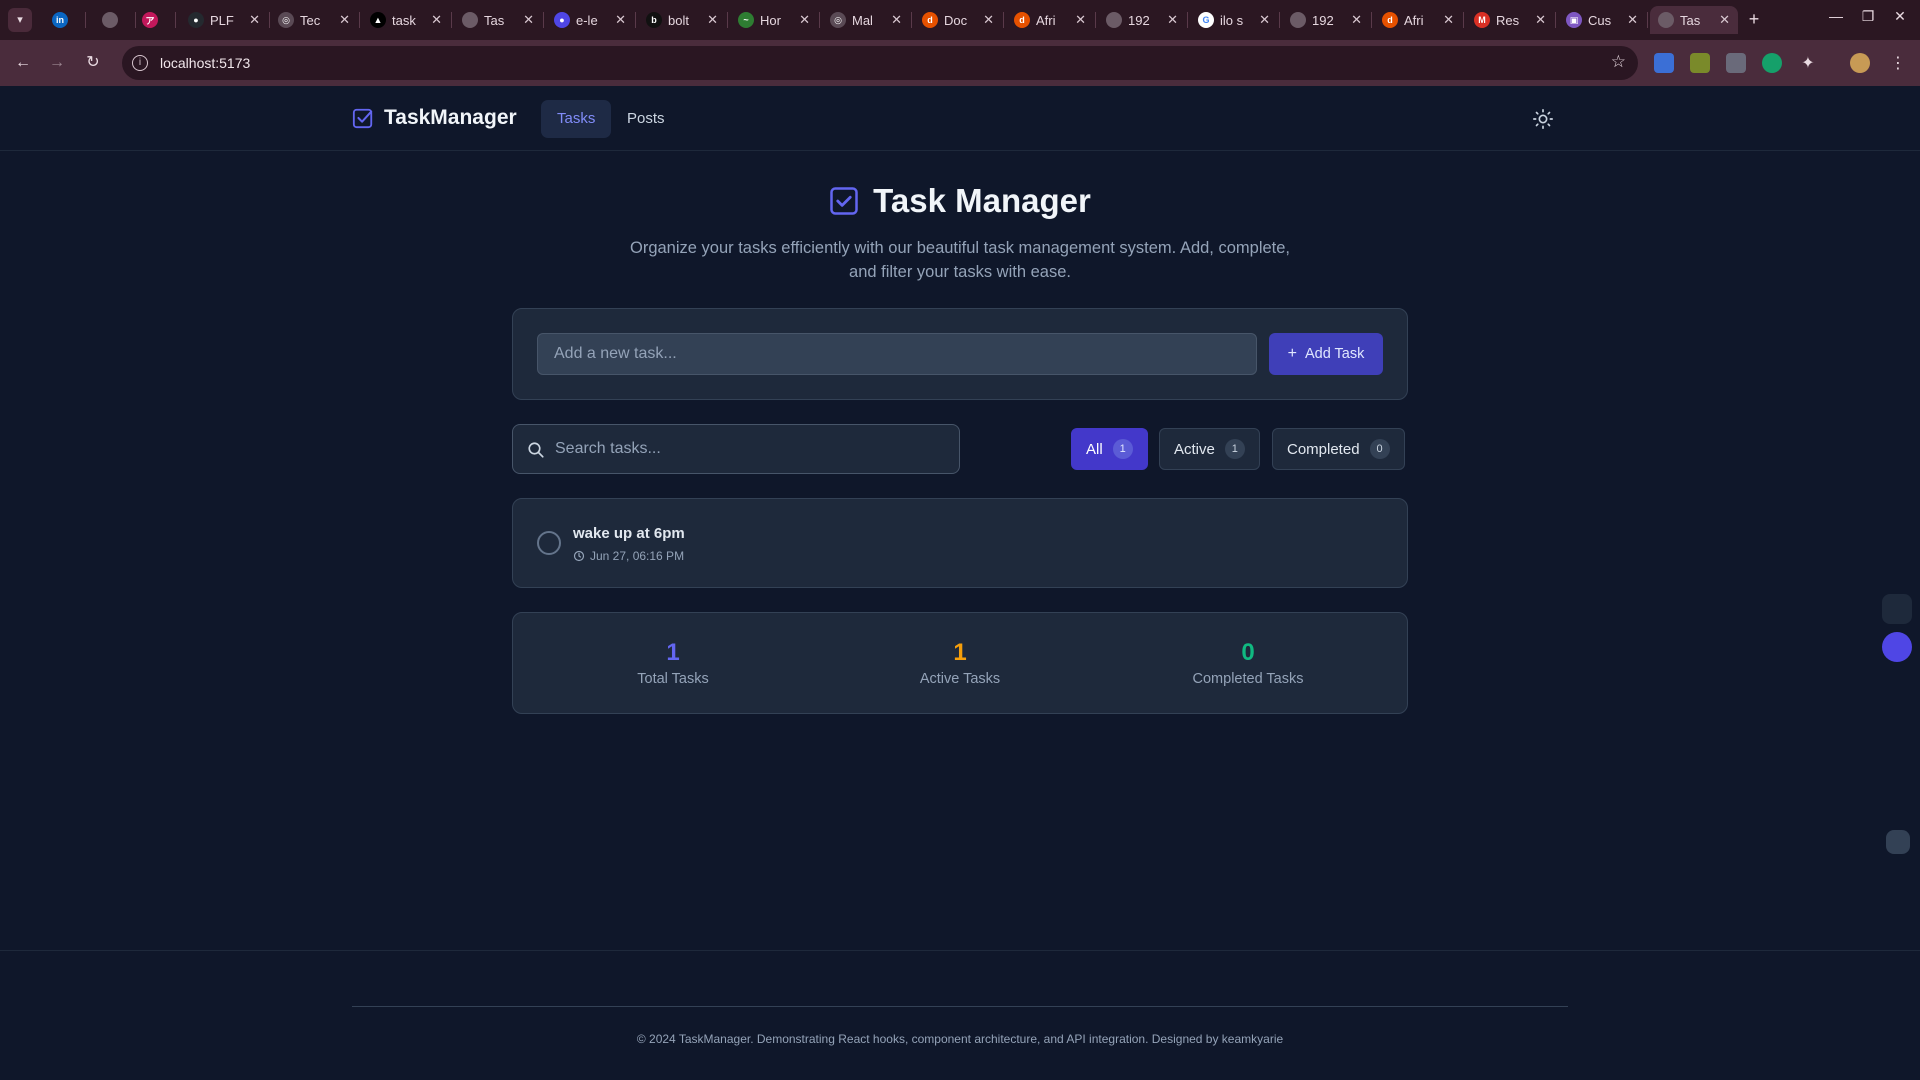 This screenshot has width=1920, height=1080. What do you see at coordinates (57, 63) in the screenshot?
I see `forward-button: →` at bounding box center [57, 63].